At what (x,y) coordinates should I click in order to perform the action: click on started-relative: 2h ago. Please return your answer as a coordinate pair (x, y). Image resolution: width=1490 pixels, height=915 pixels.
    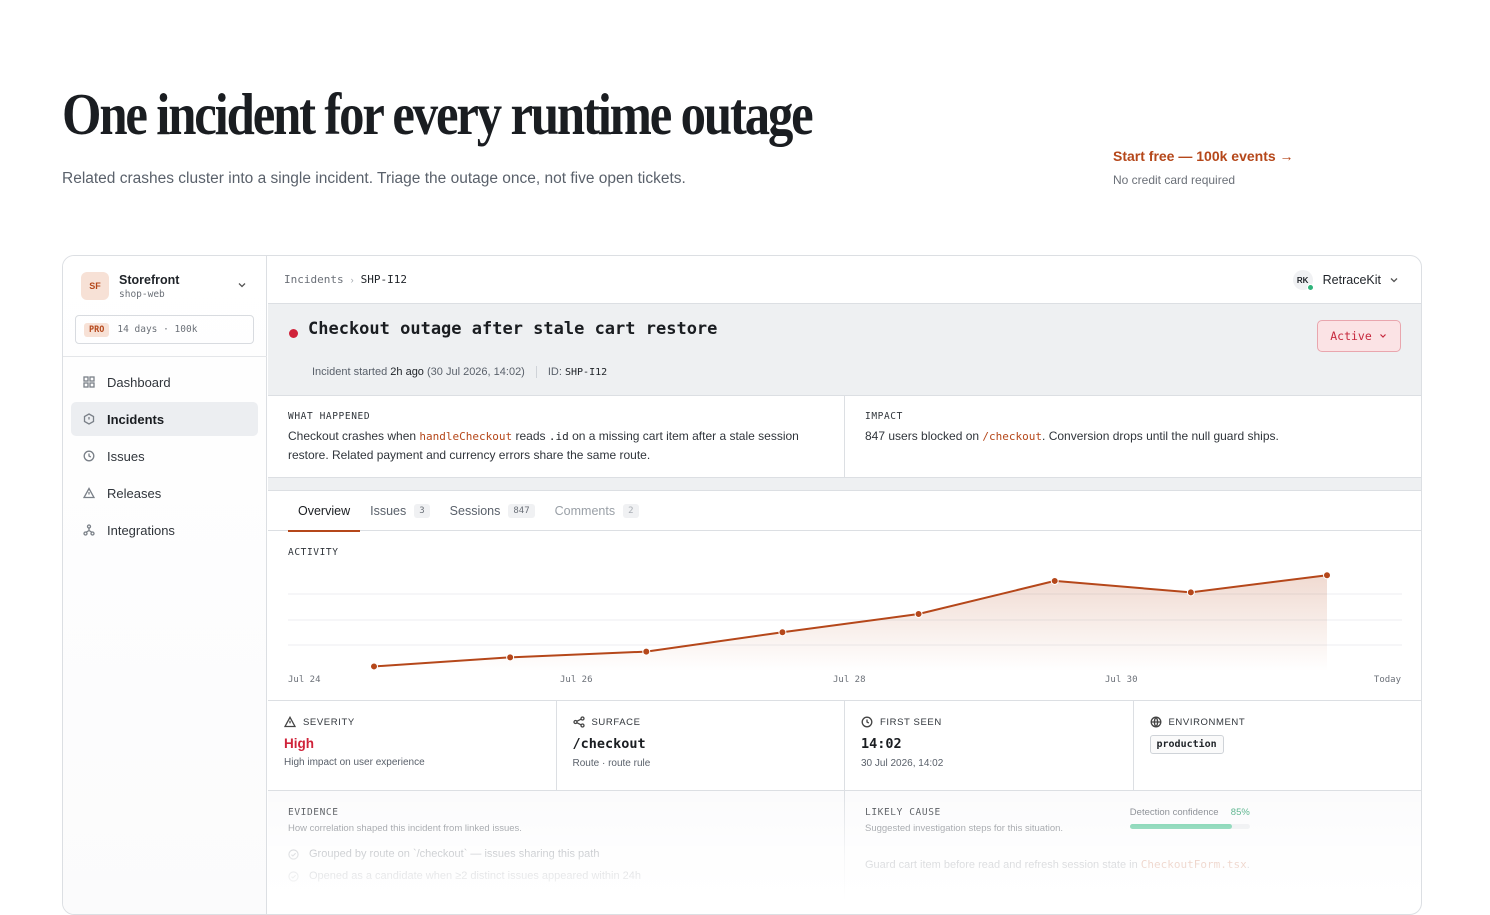
    Looking at the image, I should click on (407, 372).